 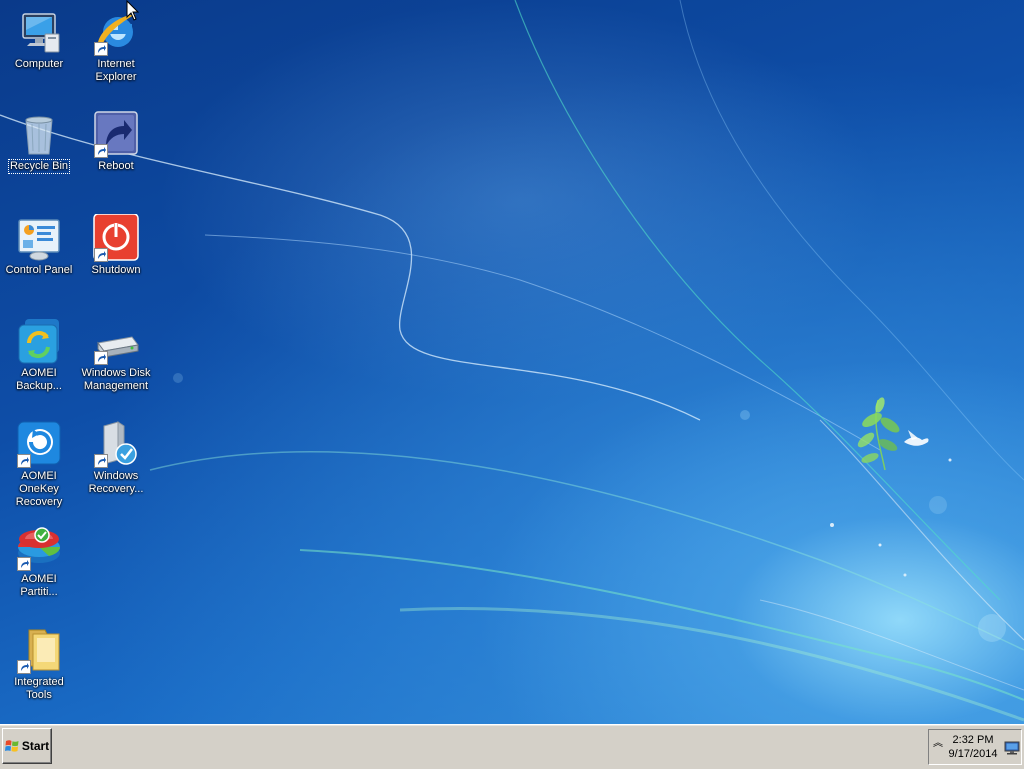 I want to click on plant-decoration, so click(x=878, y=434).